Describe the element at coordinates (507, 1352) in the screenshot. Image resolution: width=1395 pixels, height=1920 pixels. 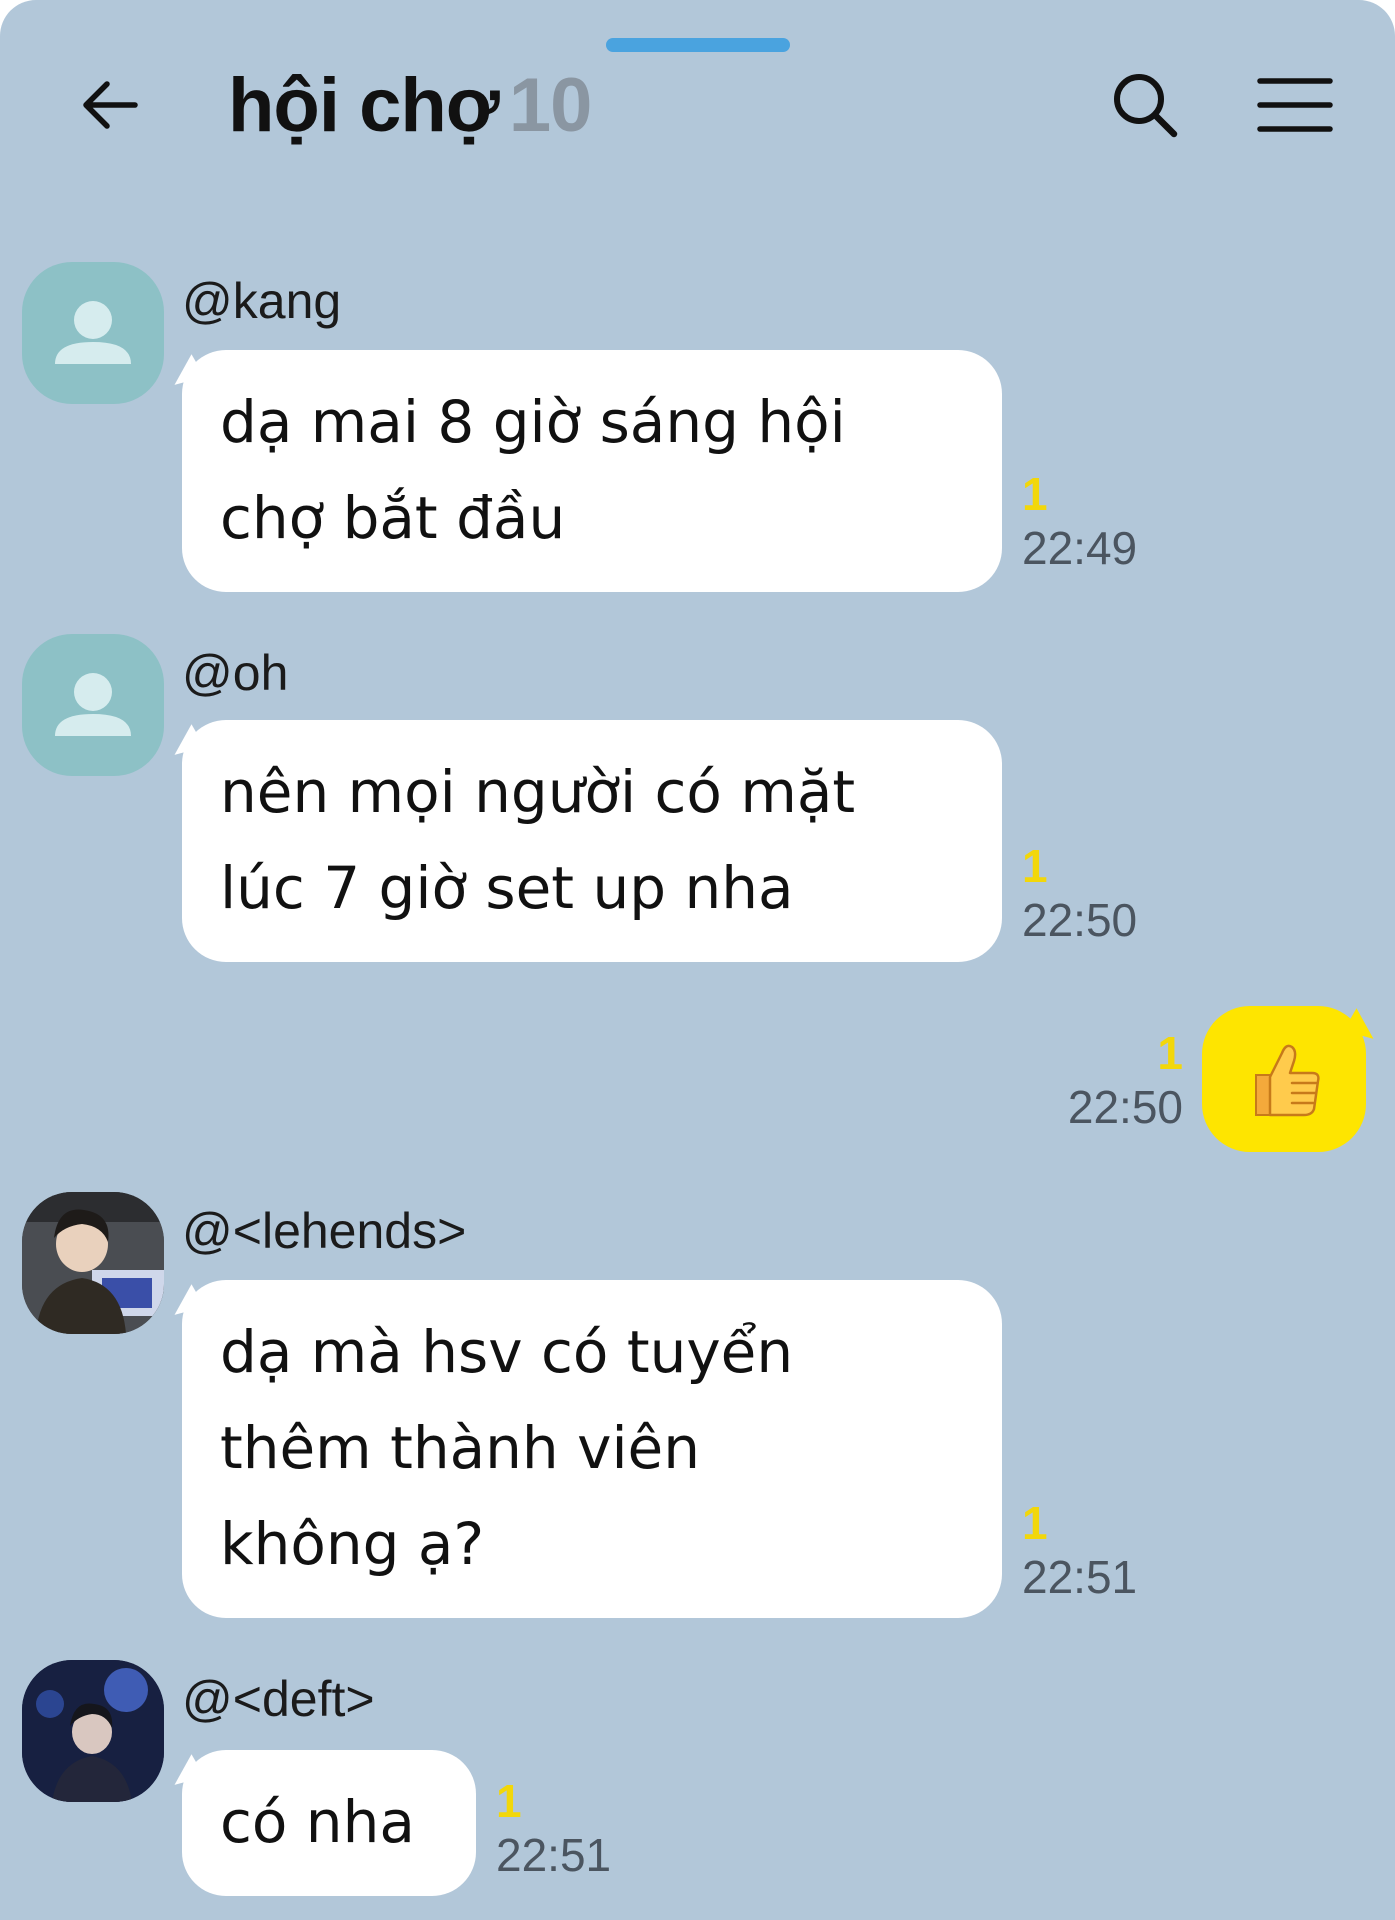
I see `message-text: dạ mà hsv có tuyển` at that location.